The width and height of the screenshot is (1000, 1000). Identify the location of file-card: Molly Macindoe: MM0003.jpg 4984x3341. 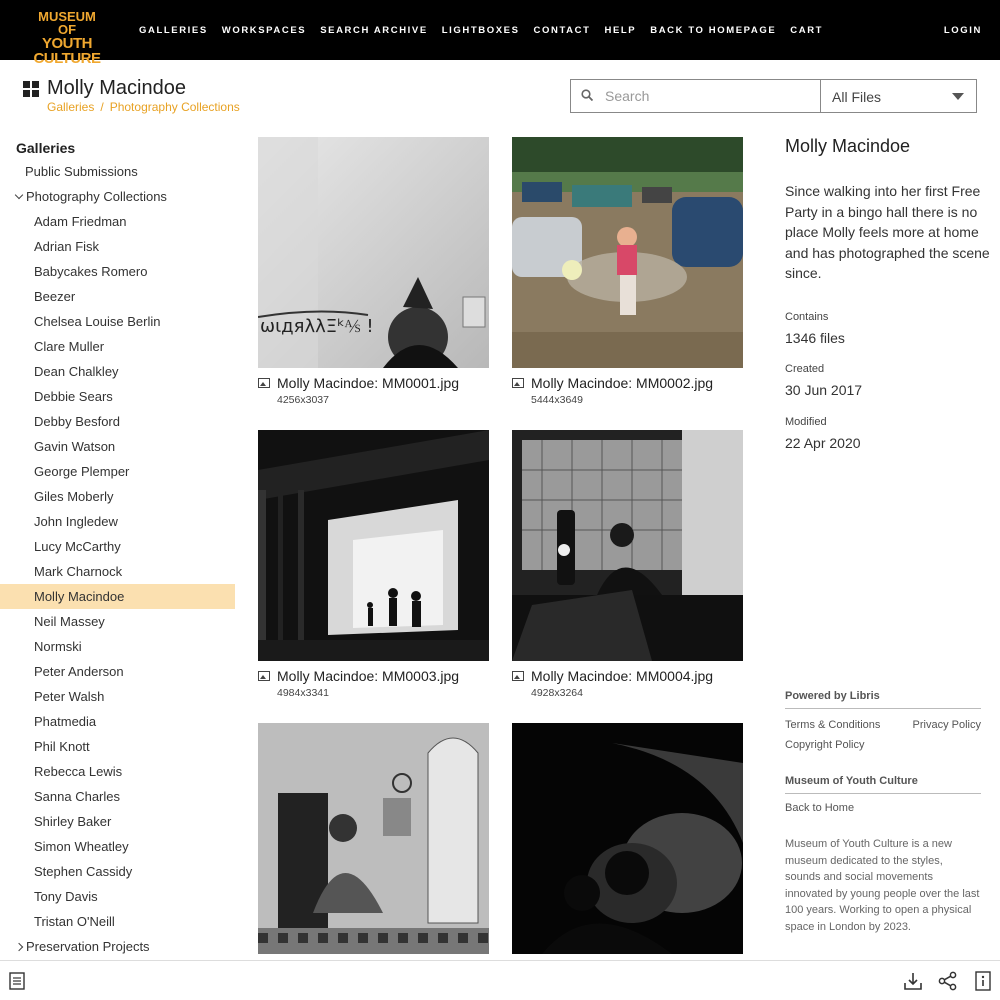
(373, 564).